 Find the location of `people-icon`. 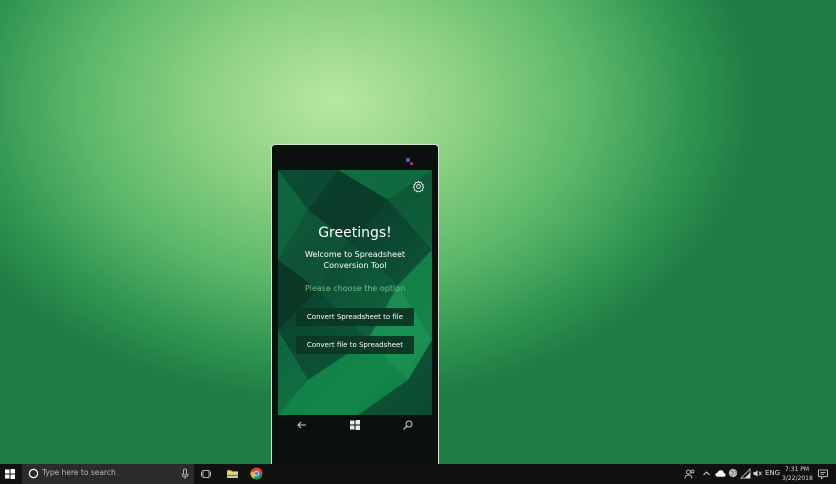

people-icon is located at coordinates (690, 474).